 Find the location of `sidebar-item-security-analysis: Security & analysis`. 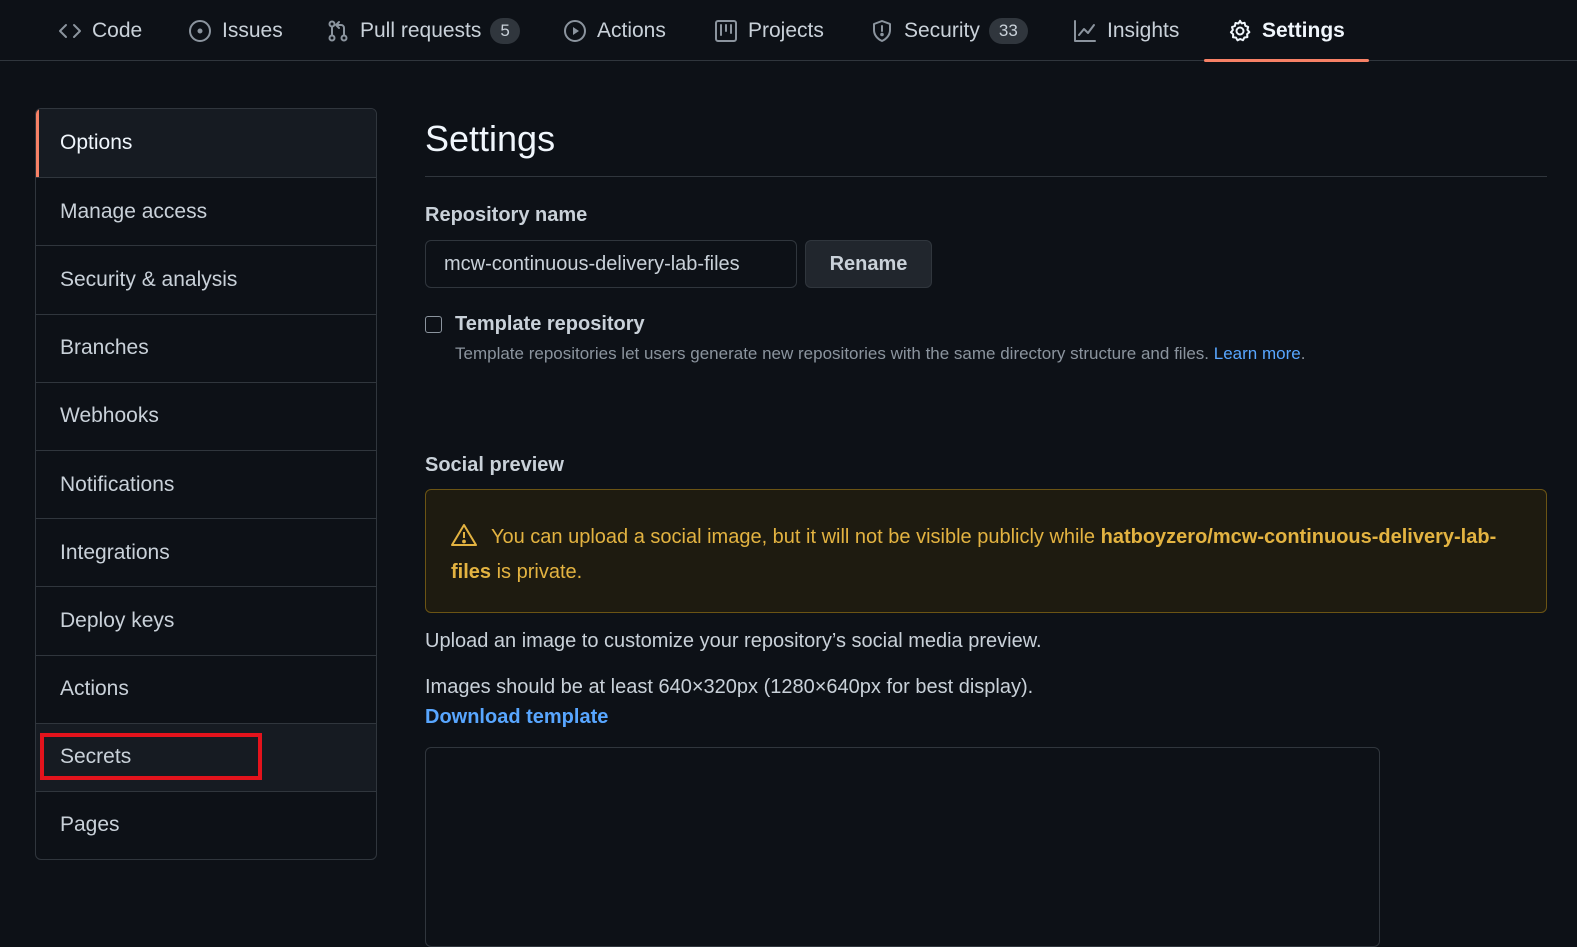

sidebar-item-security-analysis: Security & analysis is located at coordinates (206, 279).